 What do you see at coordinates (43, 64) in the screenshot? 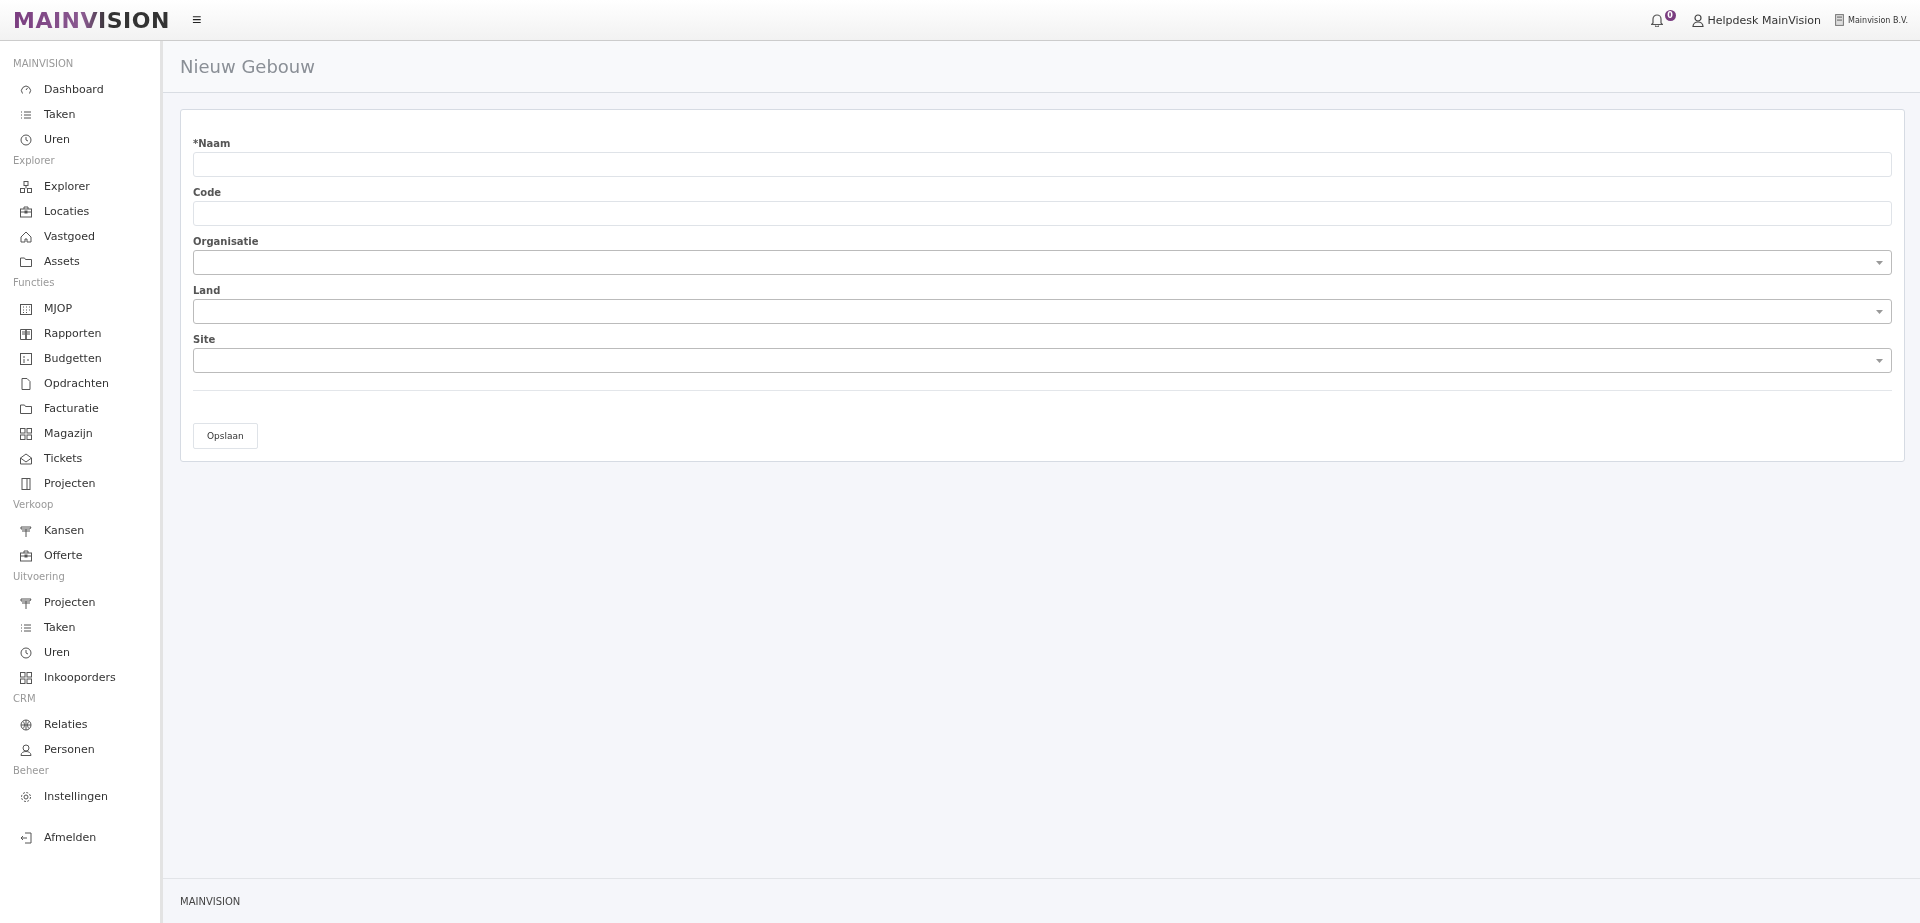
I see `section-heading: MAINVISION` at bounding box center [43, 64].